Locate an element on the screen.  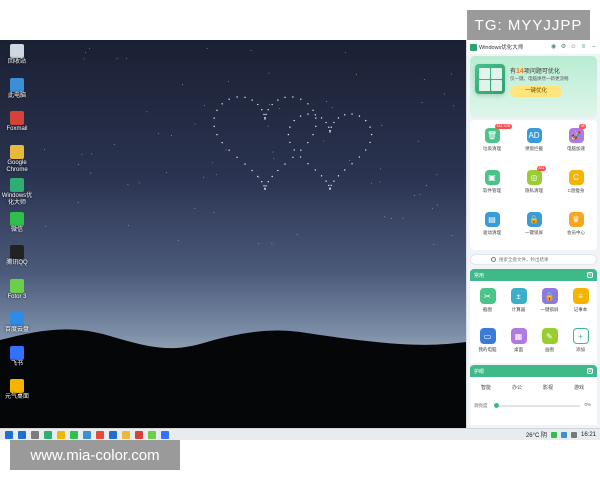
tool-item: ♛ 会员中心 is located at coordinates (576, 228).